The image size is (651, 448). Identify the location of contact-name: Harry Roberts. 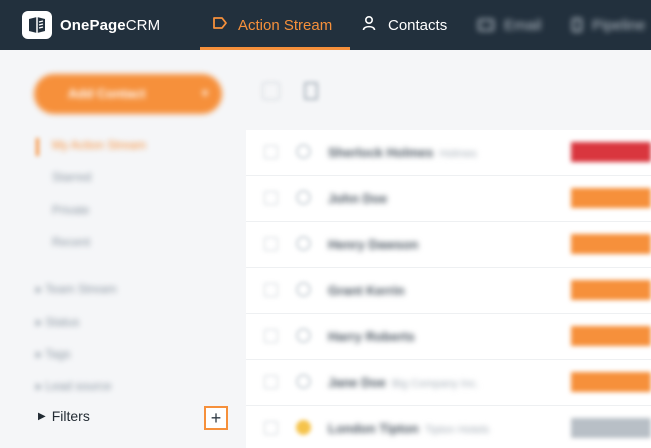
(371, 336).